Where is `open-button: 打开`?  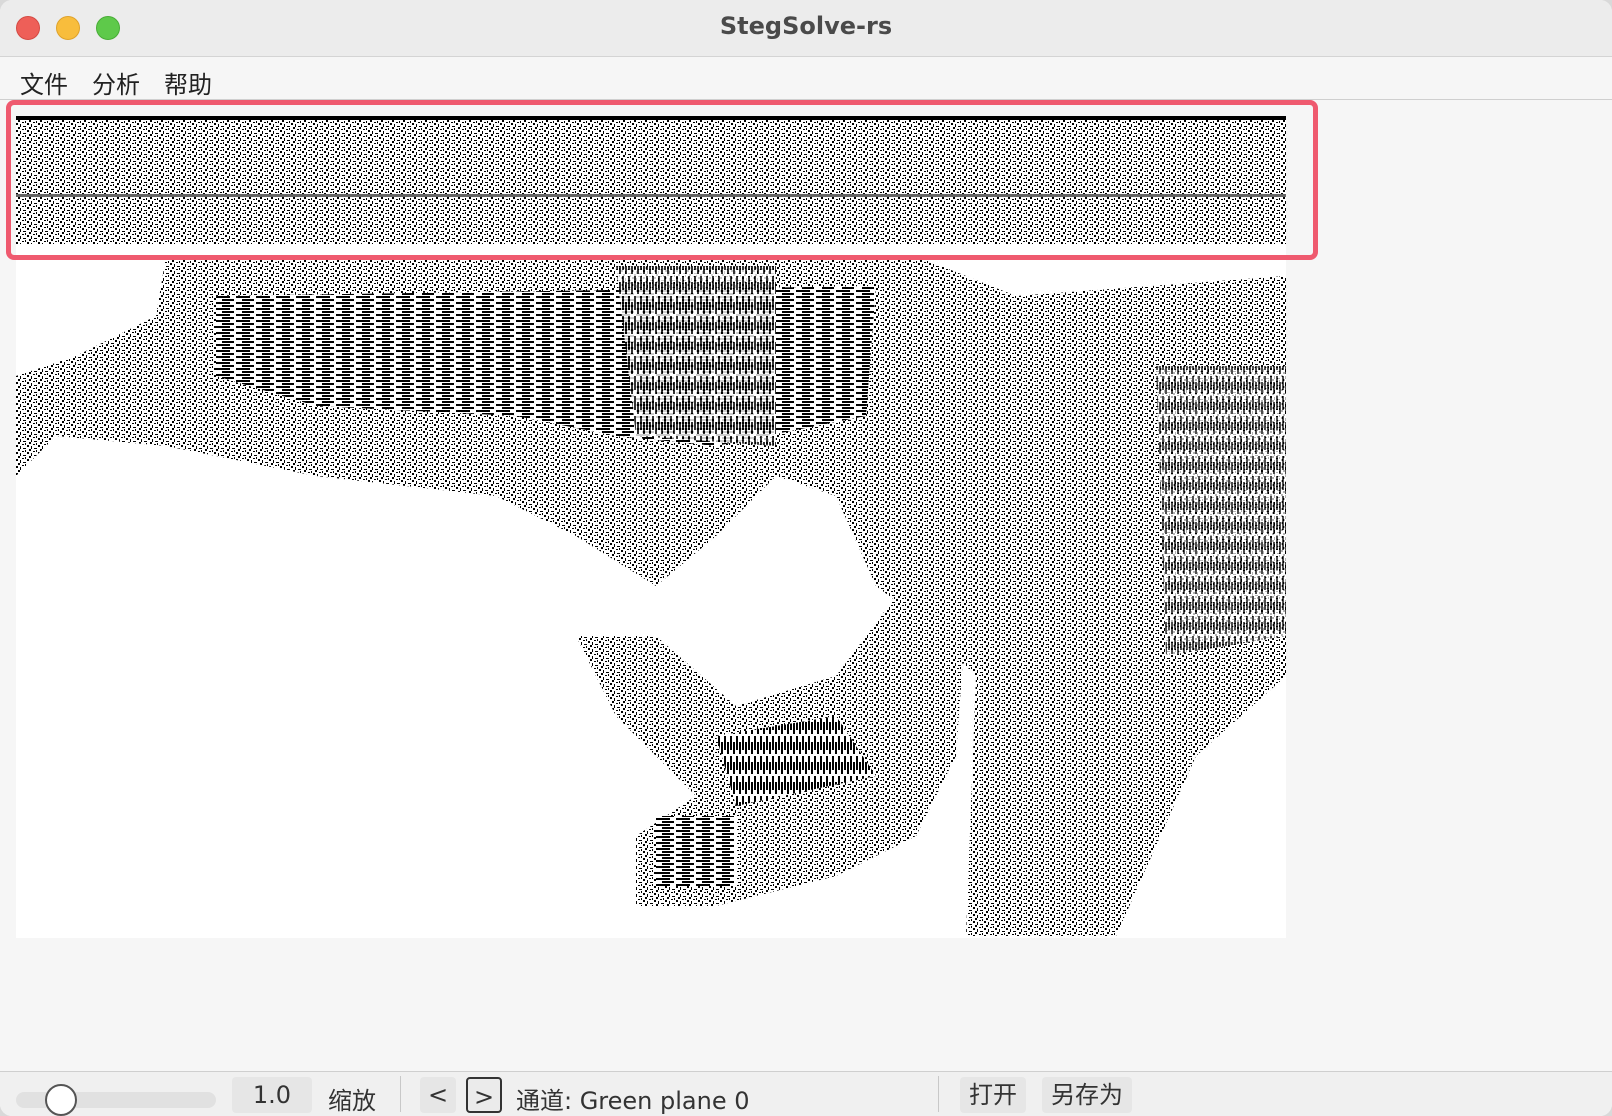
open-button: 打开 is located at coordinates (993, 1095).